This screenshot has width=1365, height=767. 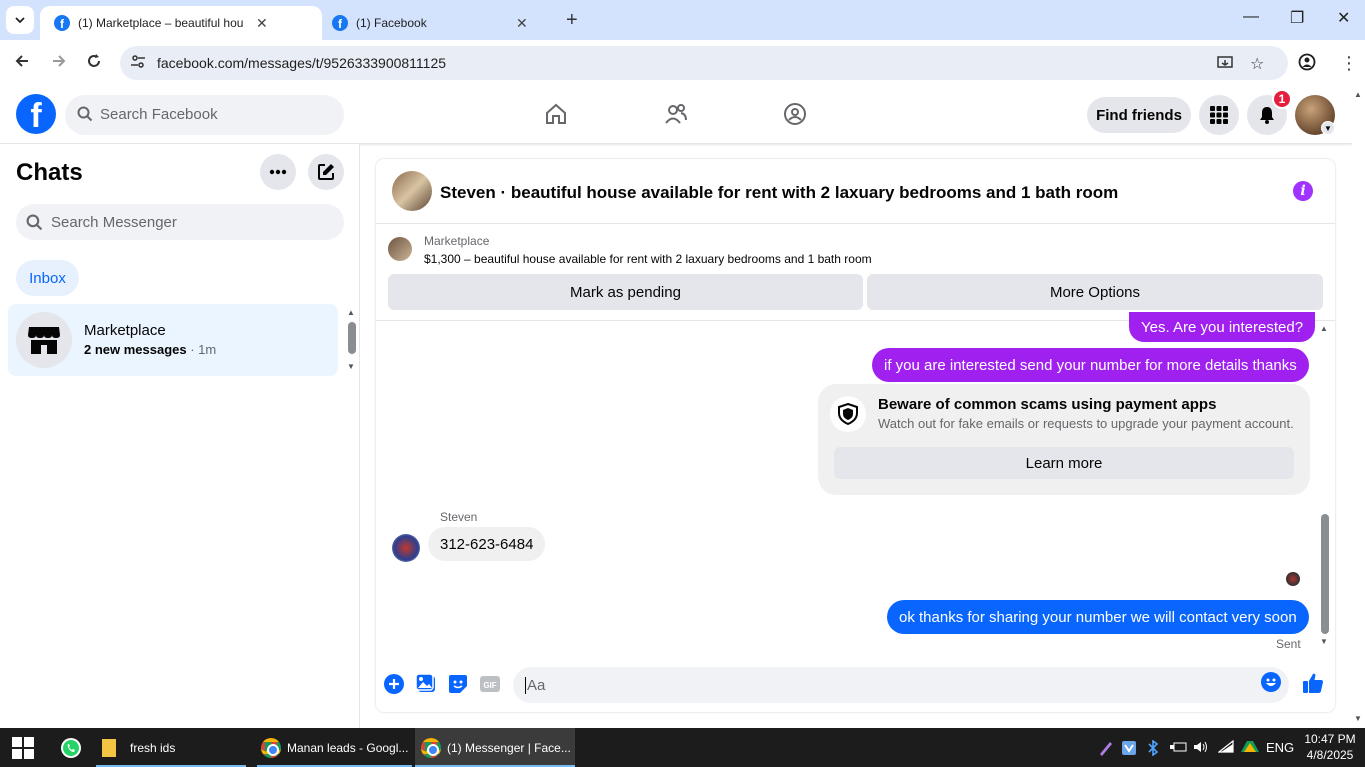 I want to click on chats-title: Chats, so click(x=49, y=172).